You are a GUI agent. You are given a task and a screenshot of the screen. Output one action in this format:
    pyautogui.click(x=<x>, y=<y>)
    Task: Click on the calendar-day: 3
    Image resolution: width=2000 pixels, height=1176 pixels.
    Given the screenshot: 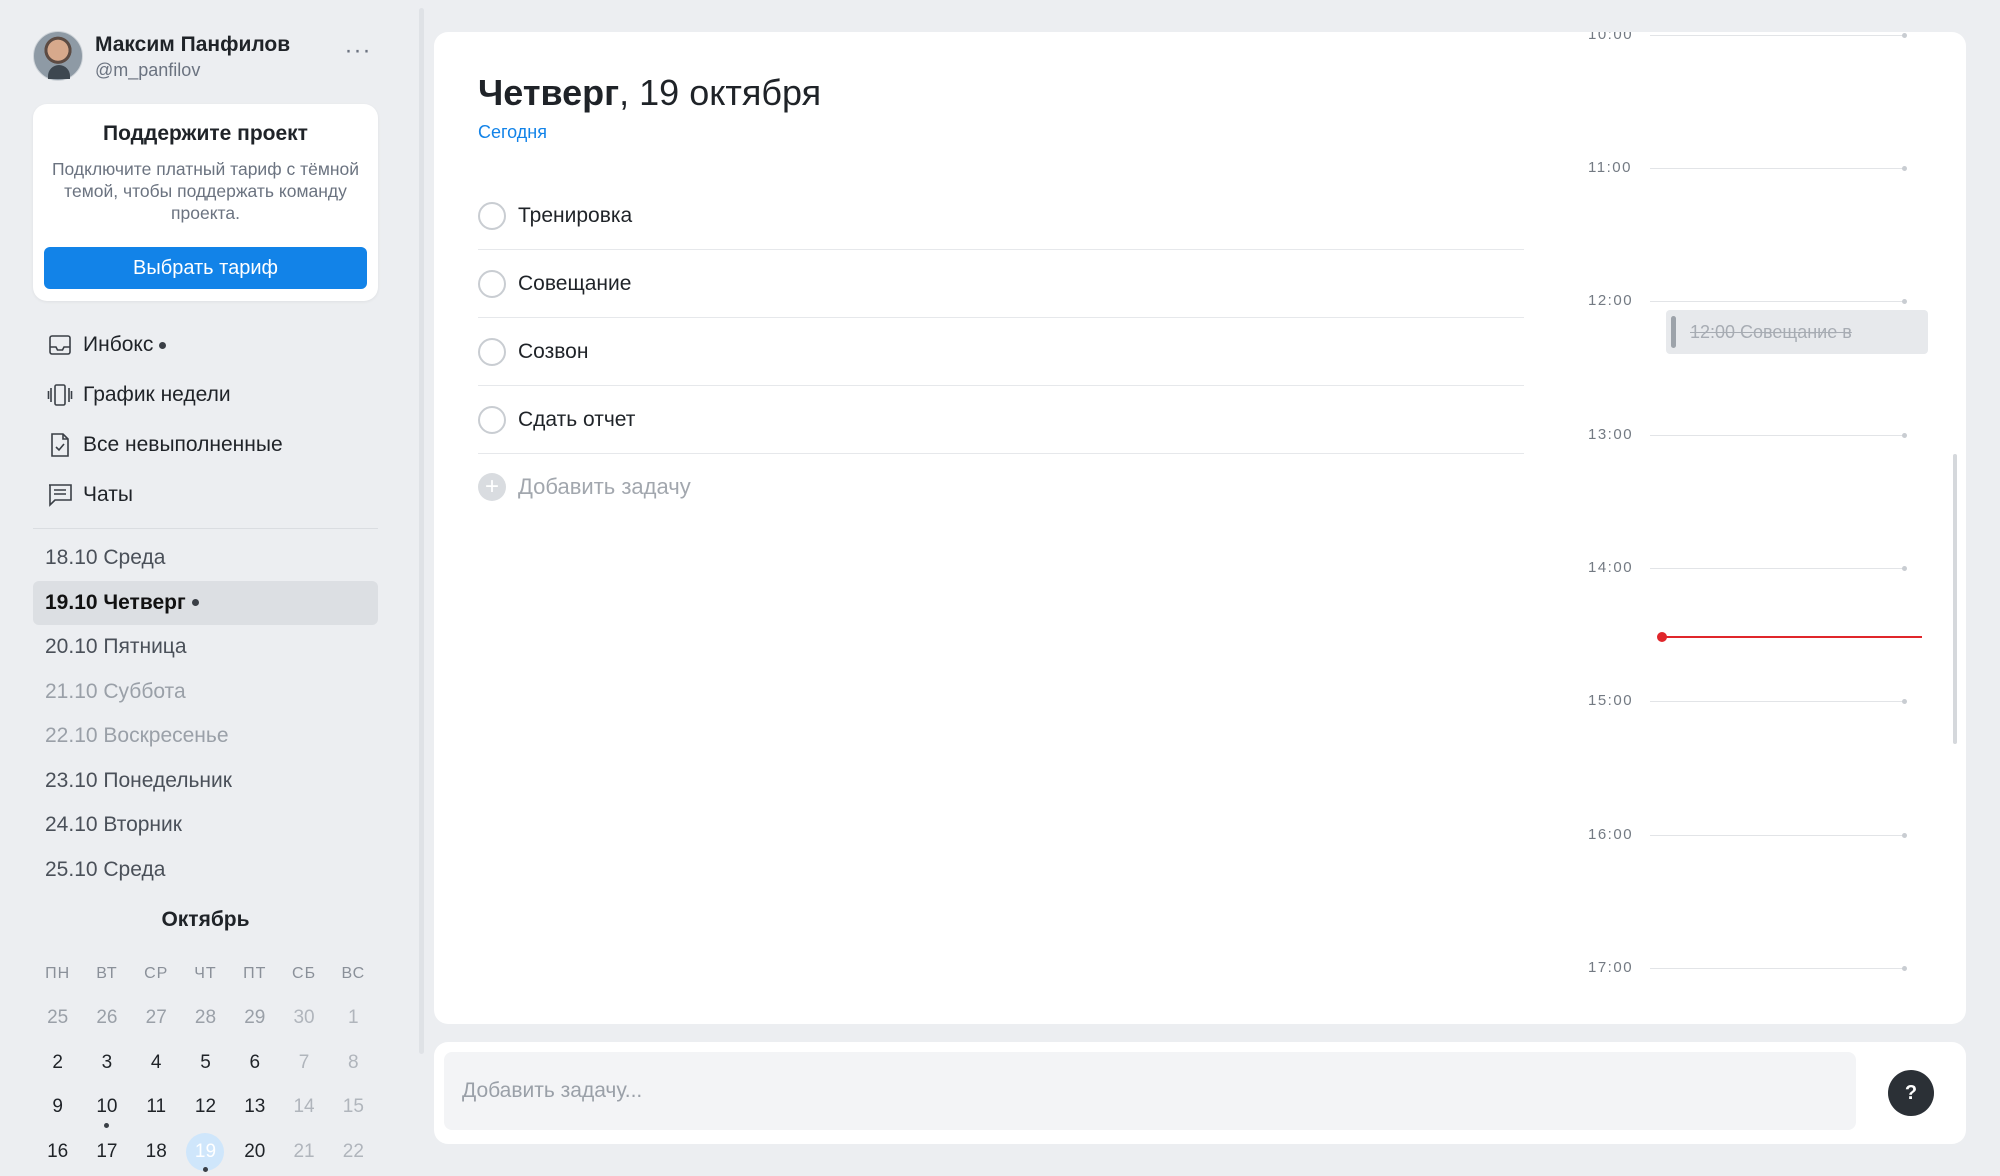 What is the action you would take?
    pyautogui.click(x=106, y=1063)
    